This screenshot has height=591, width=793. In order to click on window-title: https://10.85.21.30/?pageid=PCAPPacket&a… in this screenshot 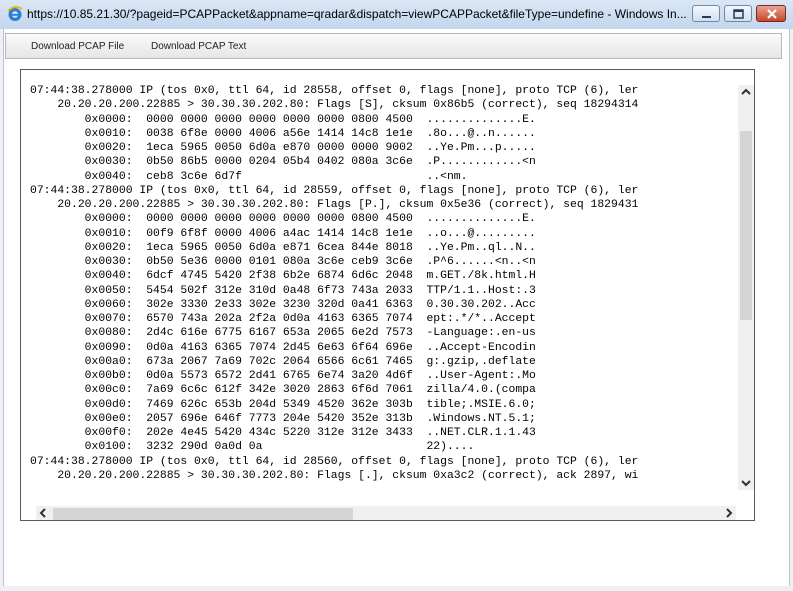, I will do `click(357, 14)`.